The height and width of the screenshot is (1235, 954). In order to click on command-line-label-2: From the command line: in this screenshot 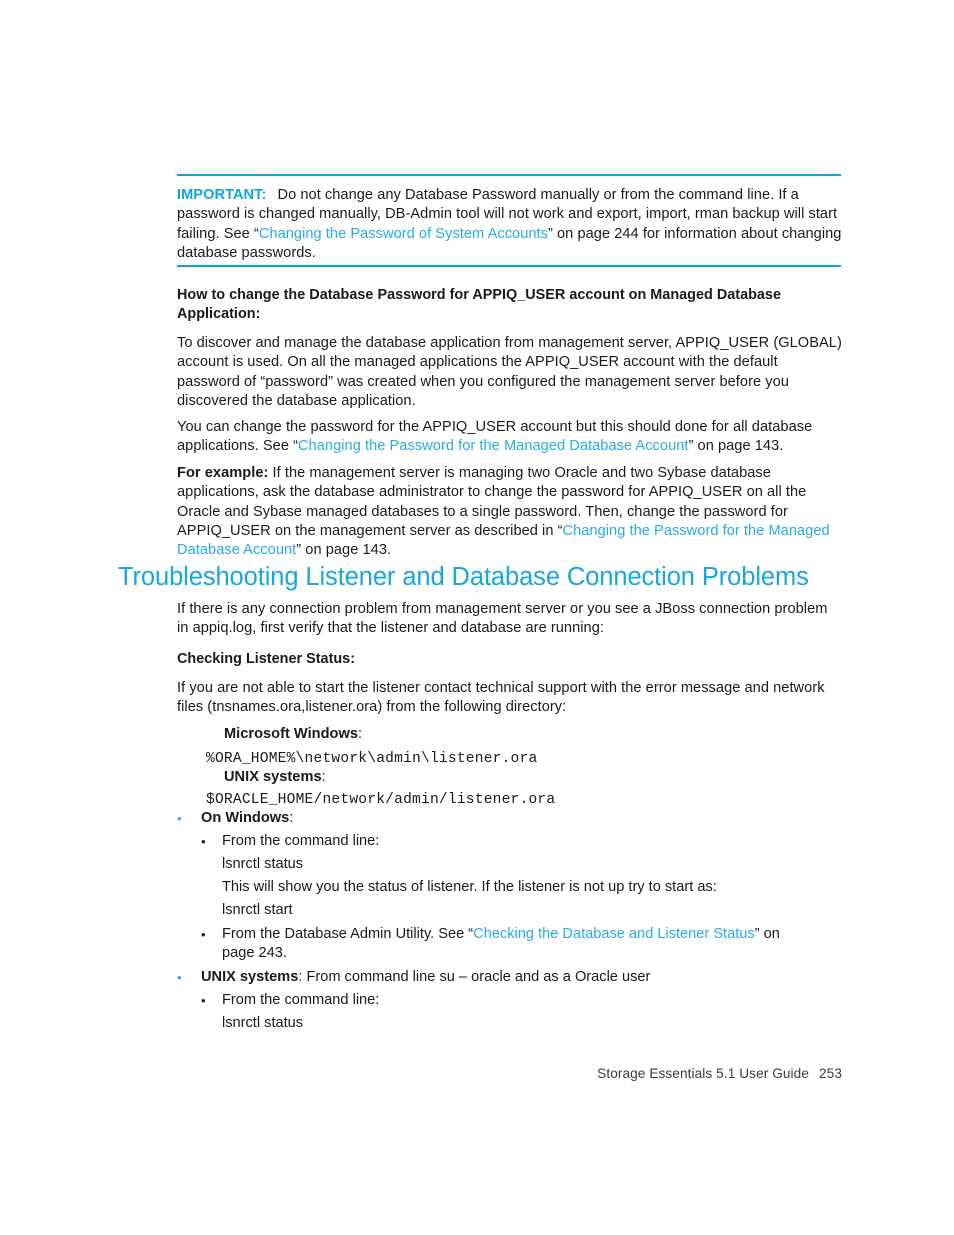, I will do `click(301, 1000)`.